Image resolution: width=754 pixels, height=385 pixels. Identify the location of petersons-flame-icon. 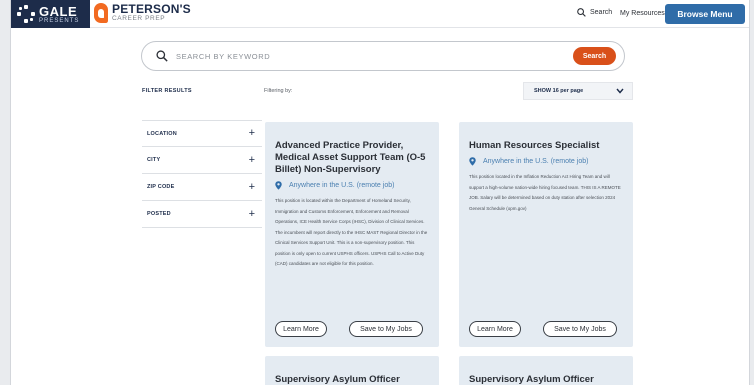
(101, 13).